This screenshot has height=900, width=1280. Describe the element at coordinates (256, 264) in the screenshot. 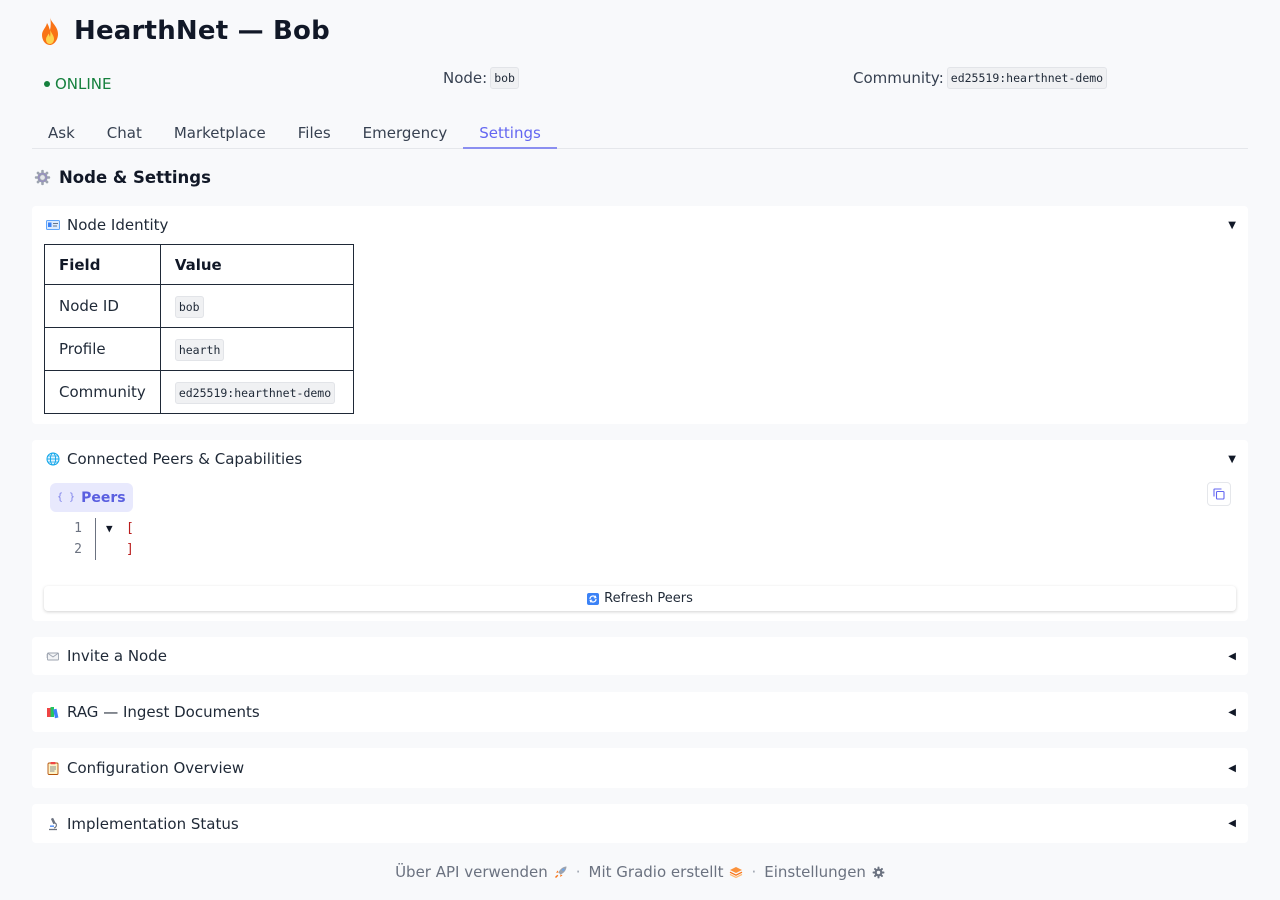

I see `column-header-value: Value` at that location.